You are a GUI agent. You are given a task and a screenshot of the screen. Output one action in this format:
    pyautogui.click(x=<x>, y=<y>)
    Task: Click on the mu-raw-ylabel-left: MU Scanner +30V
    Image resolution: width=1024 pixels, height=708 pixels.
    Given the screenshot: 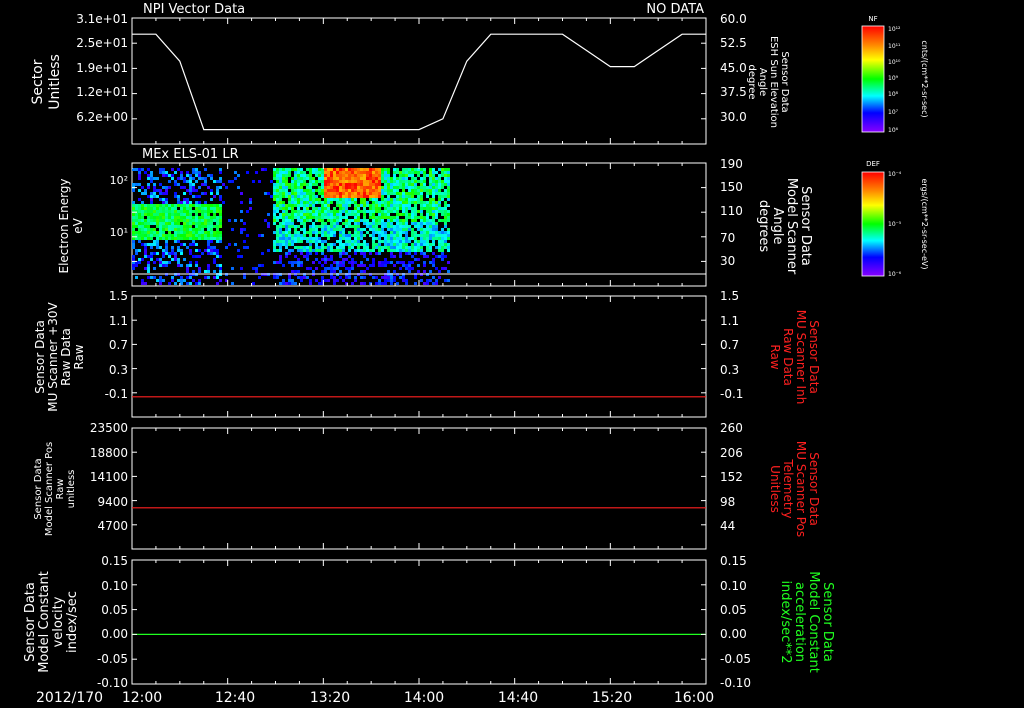 What is the action you would take?
    pyautogui.click(x=53, y=357)
    